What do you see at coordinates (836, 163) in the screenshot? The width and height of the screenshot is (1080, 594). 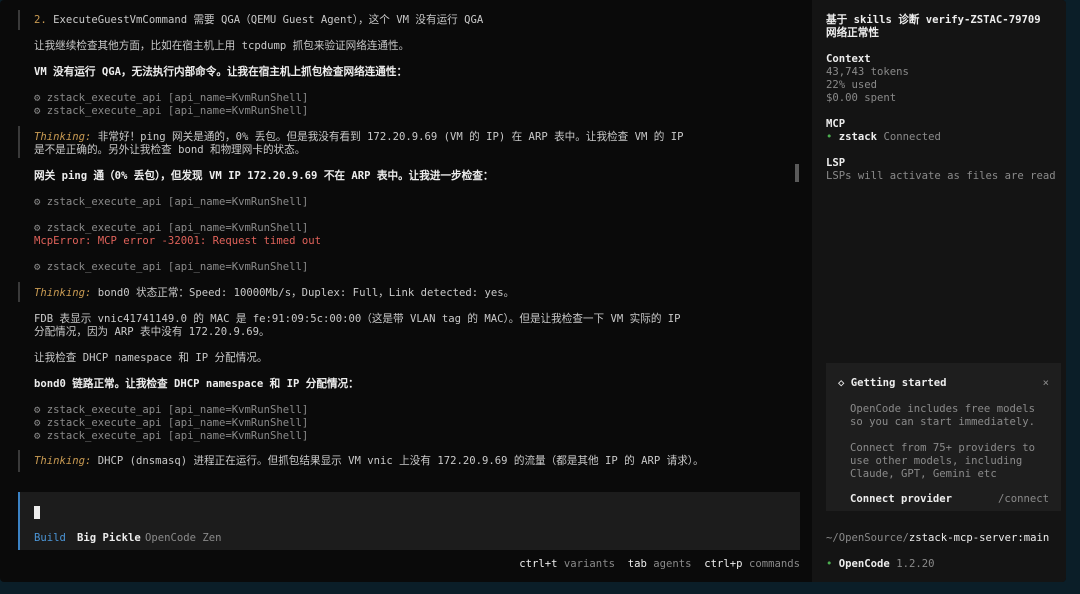 I see `lsp-heading: LSP` at bounding box center [836, 163].